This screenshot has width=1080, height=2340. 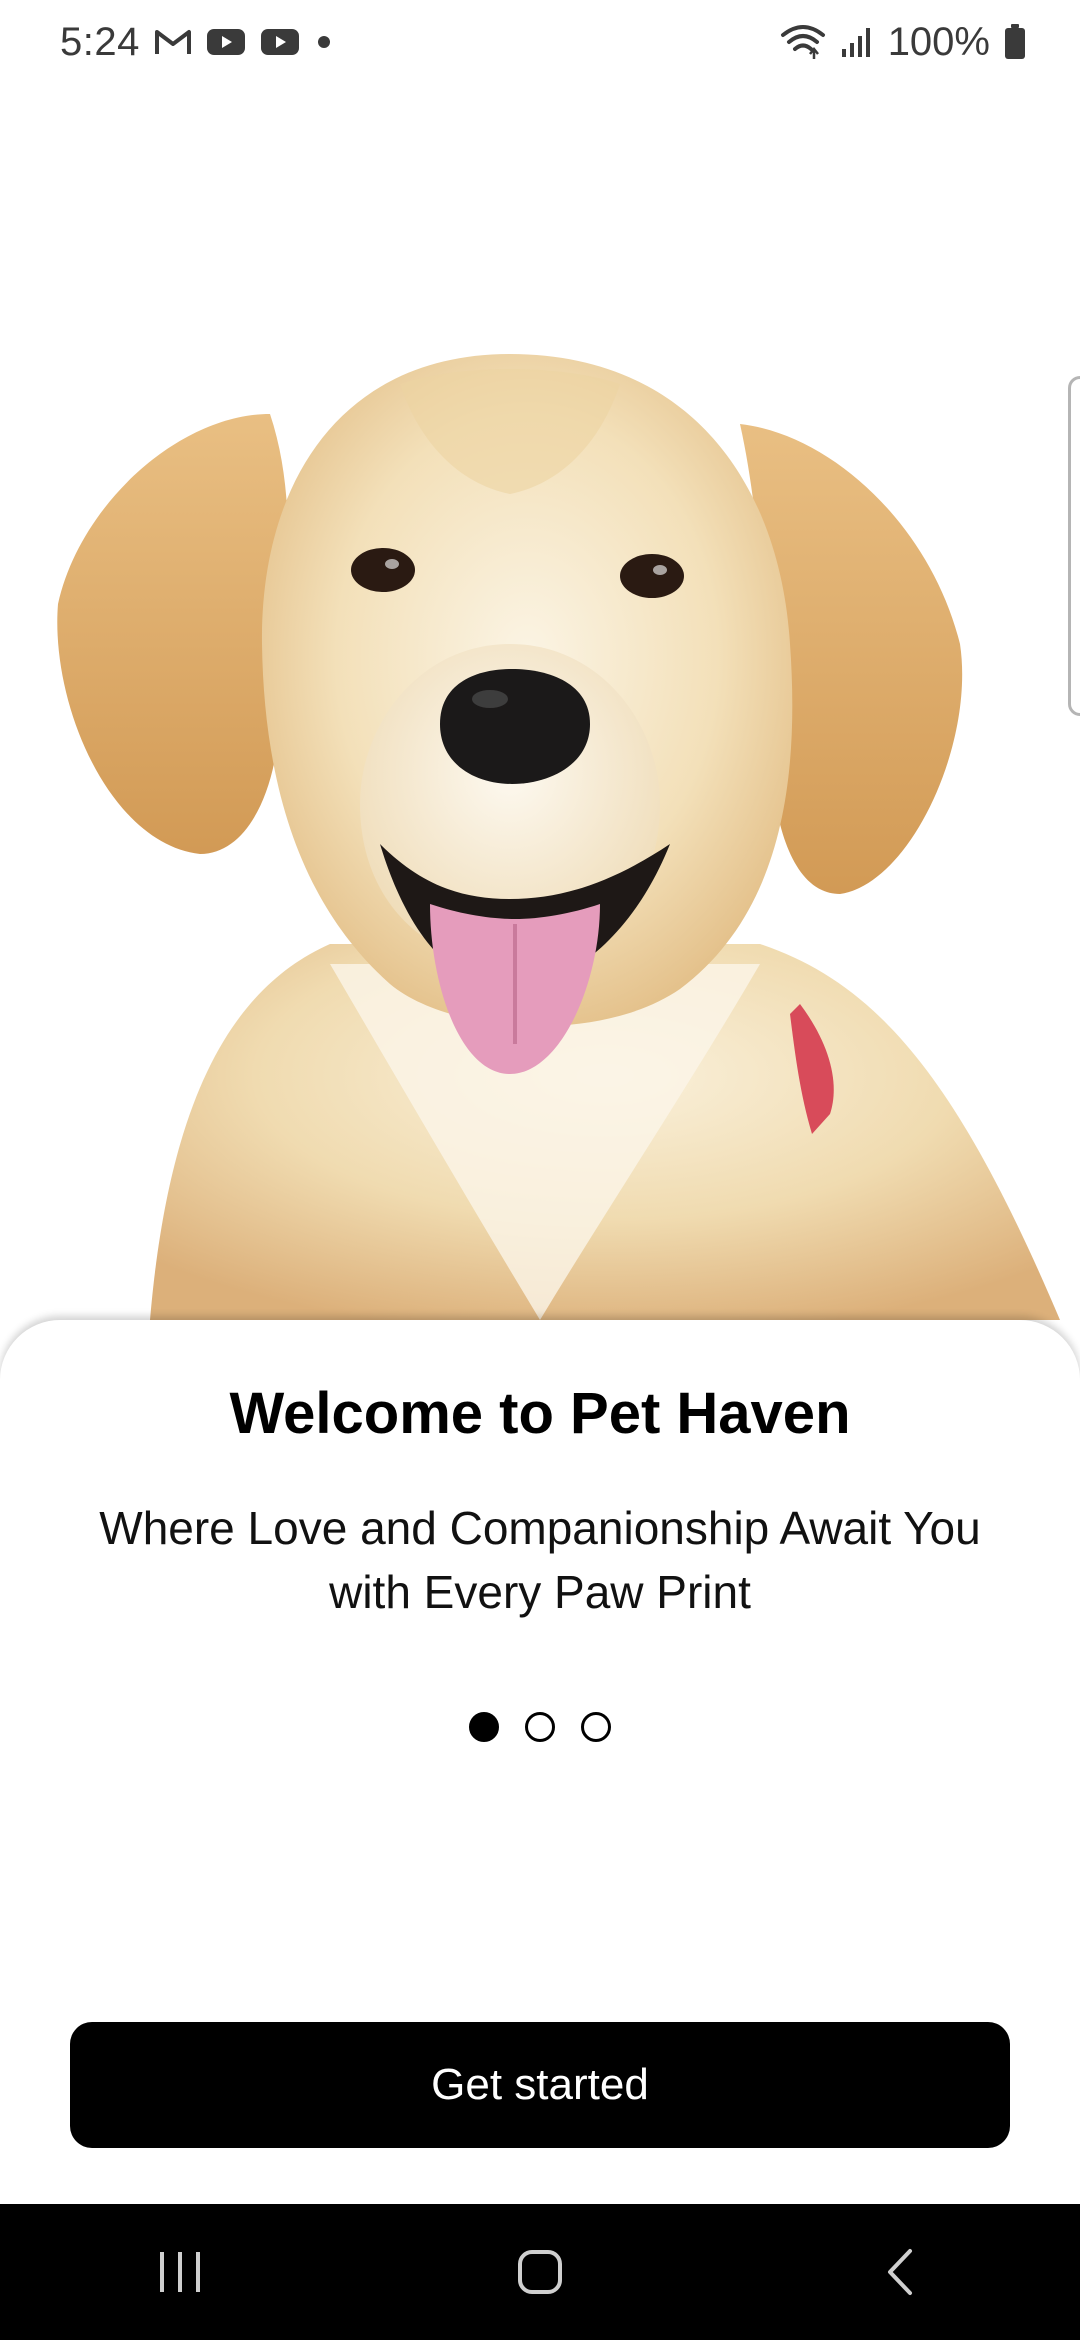 I want to click on dot-icon, so click(x=324, y=42).